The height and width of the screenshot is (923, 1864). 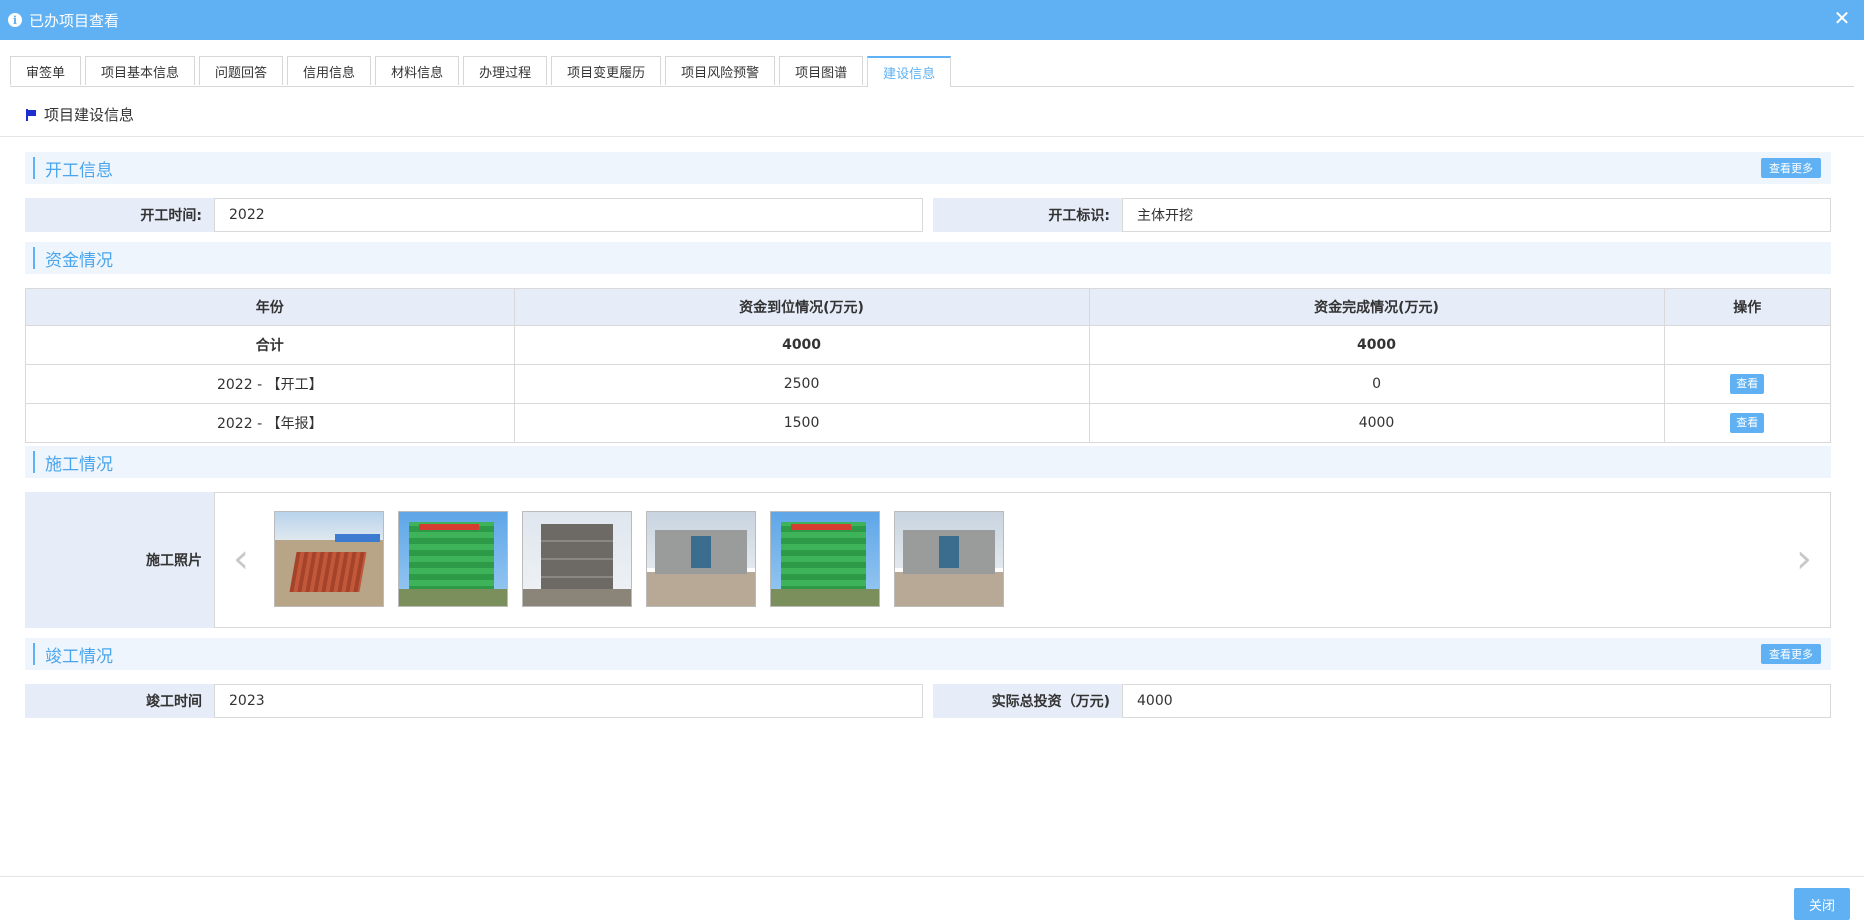 I want to click on cell-year: 2022 - 【开工】, so click(x=270, y=384).